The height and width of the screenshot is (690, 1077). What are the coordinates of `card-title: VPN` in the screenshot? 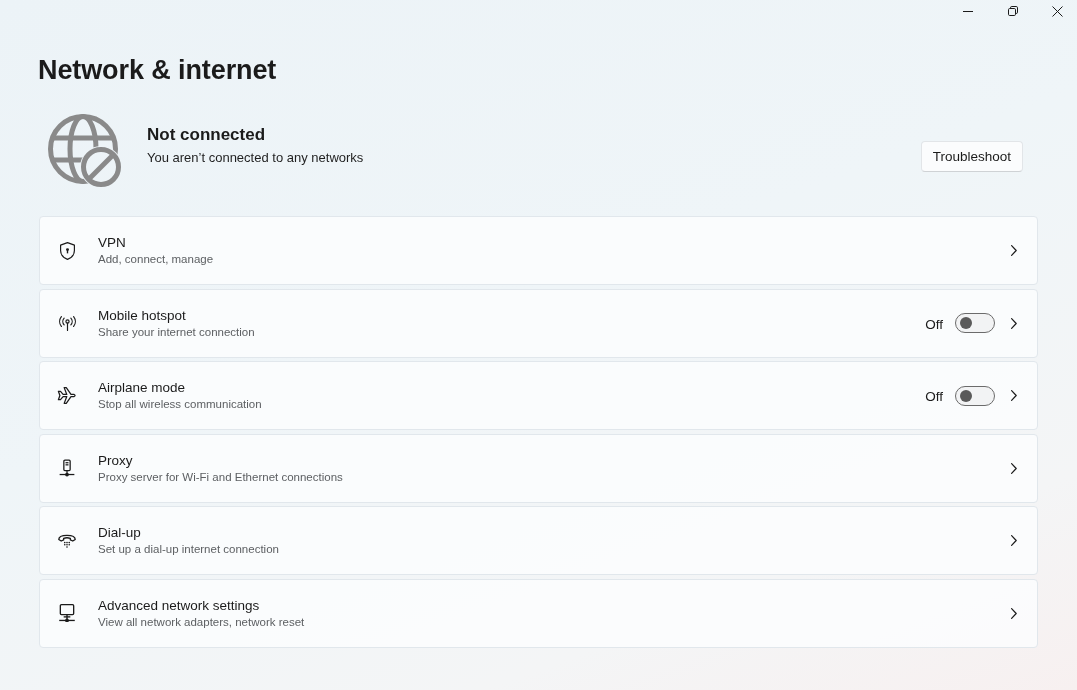 It's located at (112, 243).